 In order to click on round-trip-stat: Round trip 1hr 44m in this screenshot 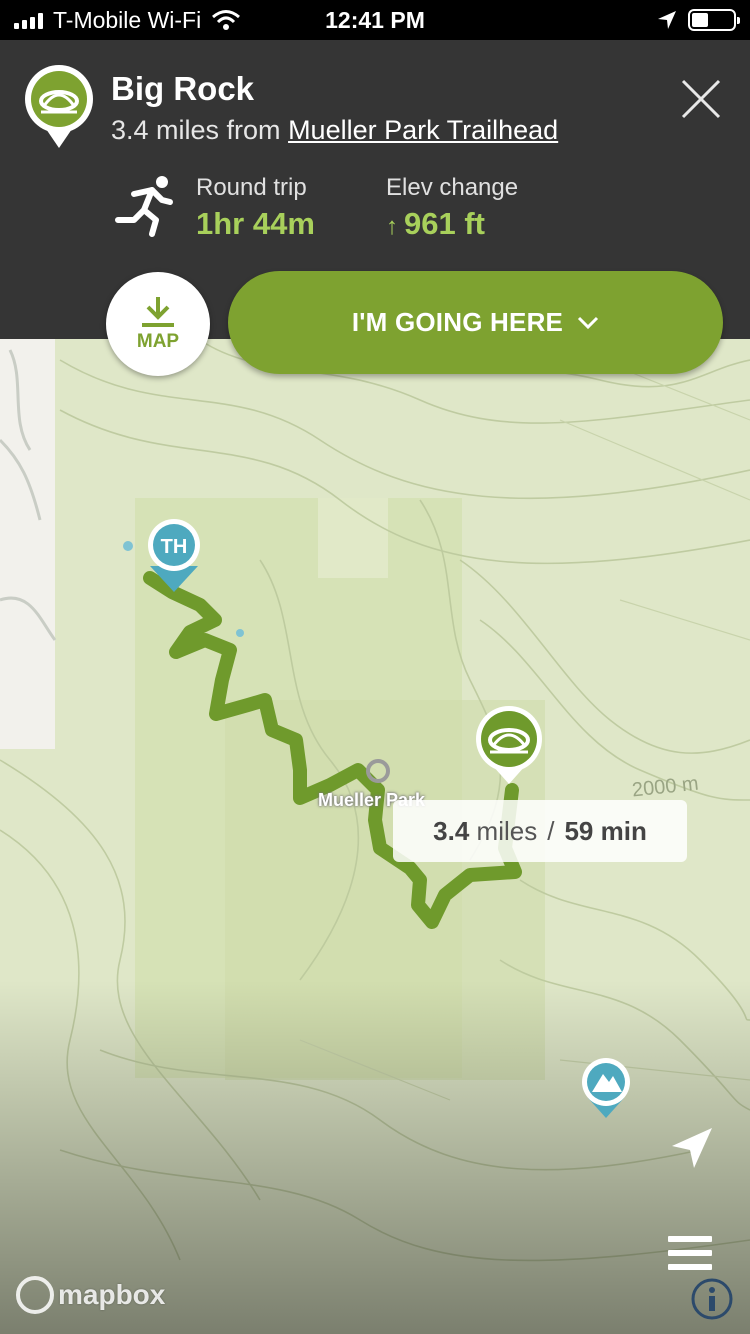, I will do `click(255, 208)`.